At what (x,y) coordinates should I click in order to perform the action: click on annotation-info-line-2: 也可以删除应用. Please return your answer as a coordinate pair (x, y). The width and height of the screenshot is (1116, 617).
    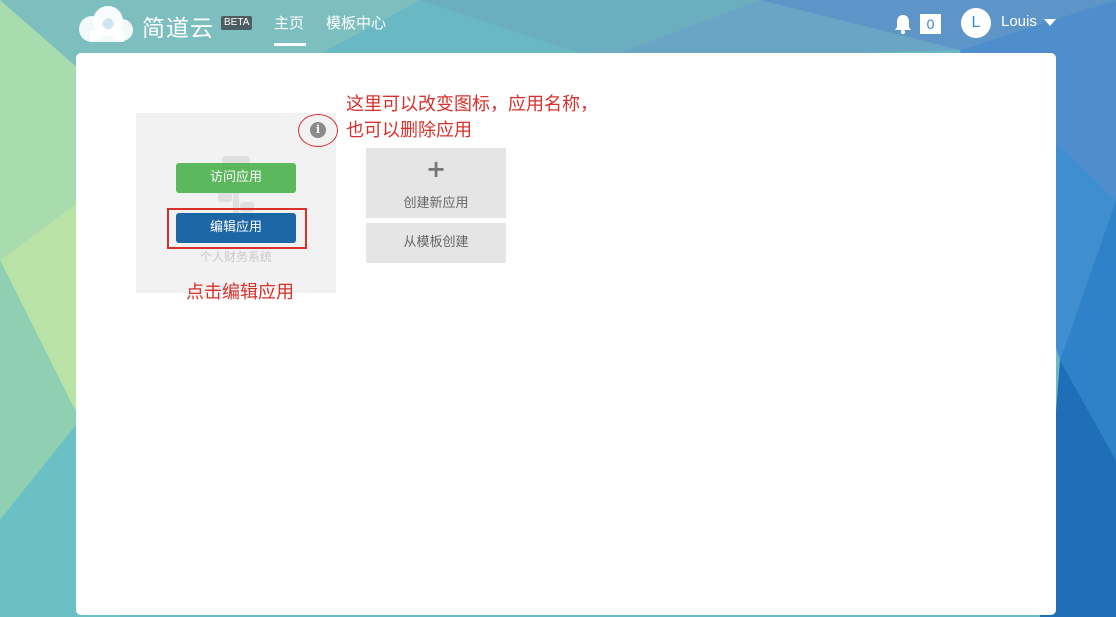
    Looking at the image, I should click on (409, 130).